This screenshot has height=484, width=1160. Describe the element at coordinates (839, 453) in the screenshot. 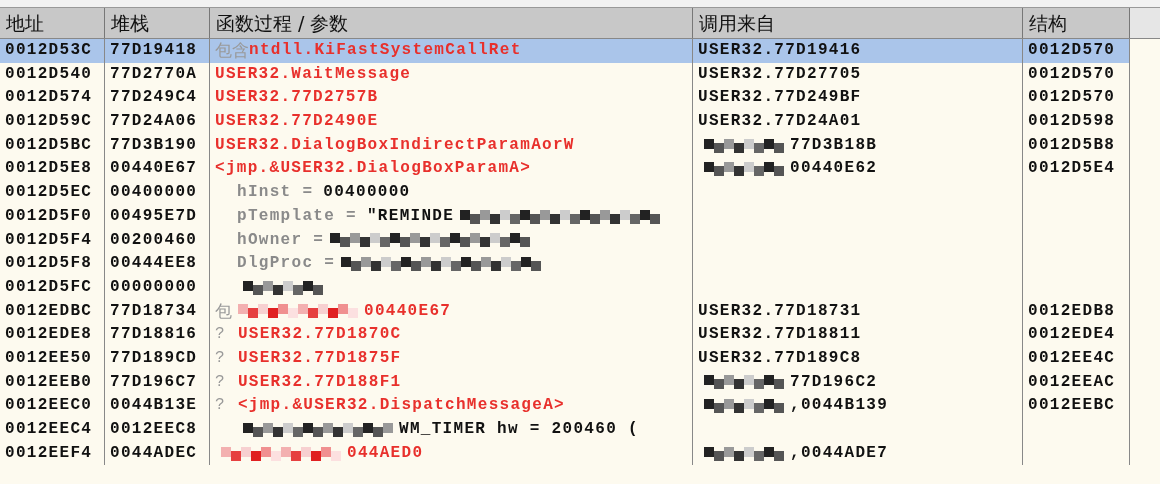

I see `caller-text: ,0044ADE7` at that location.